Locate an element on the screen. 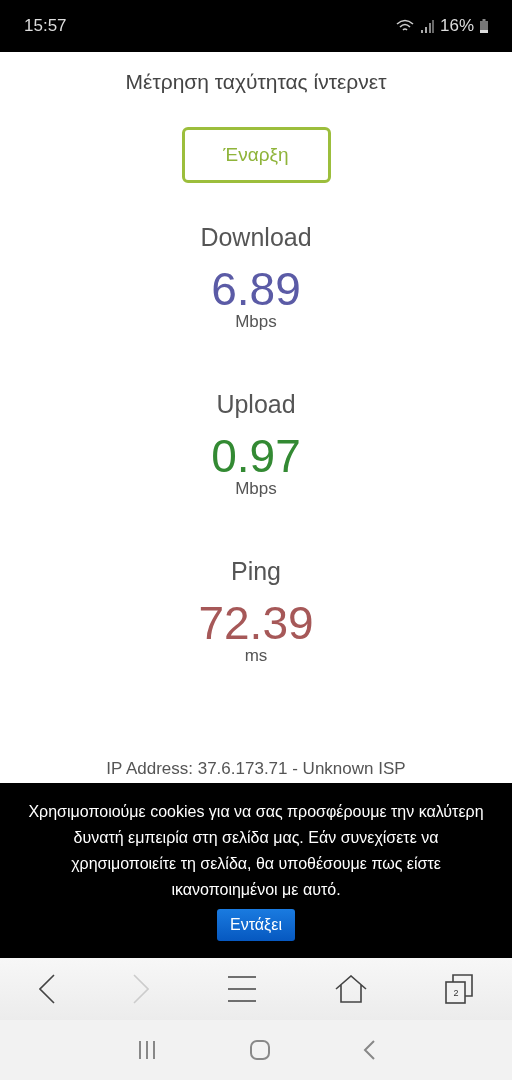 The height and width of the screenshot is (1080, 512). metric-label: Upload is located at coordinates (256, 404).